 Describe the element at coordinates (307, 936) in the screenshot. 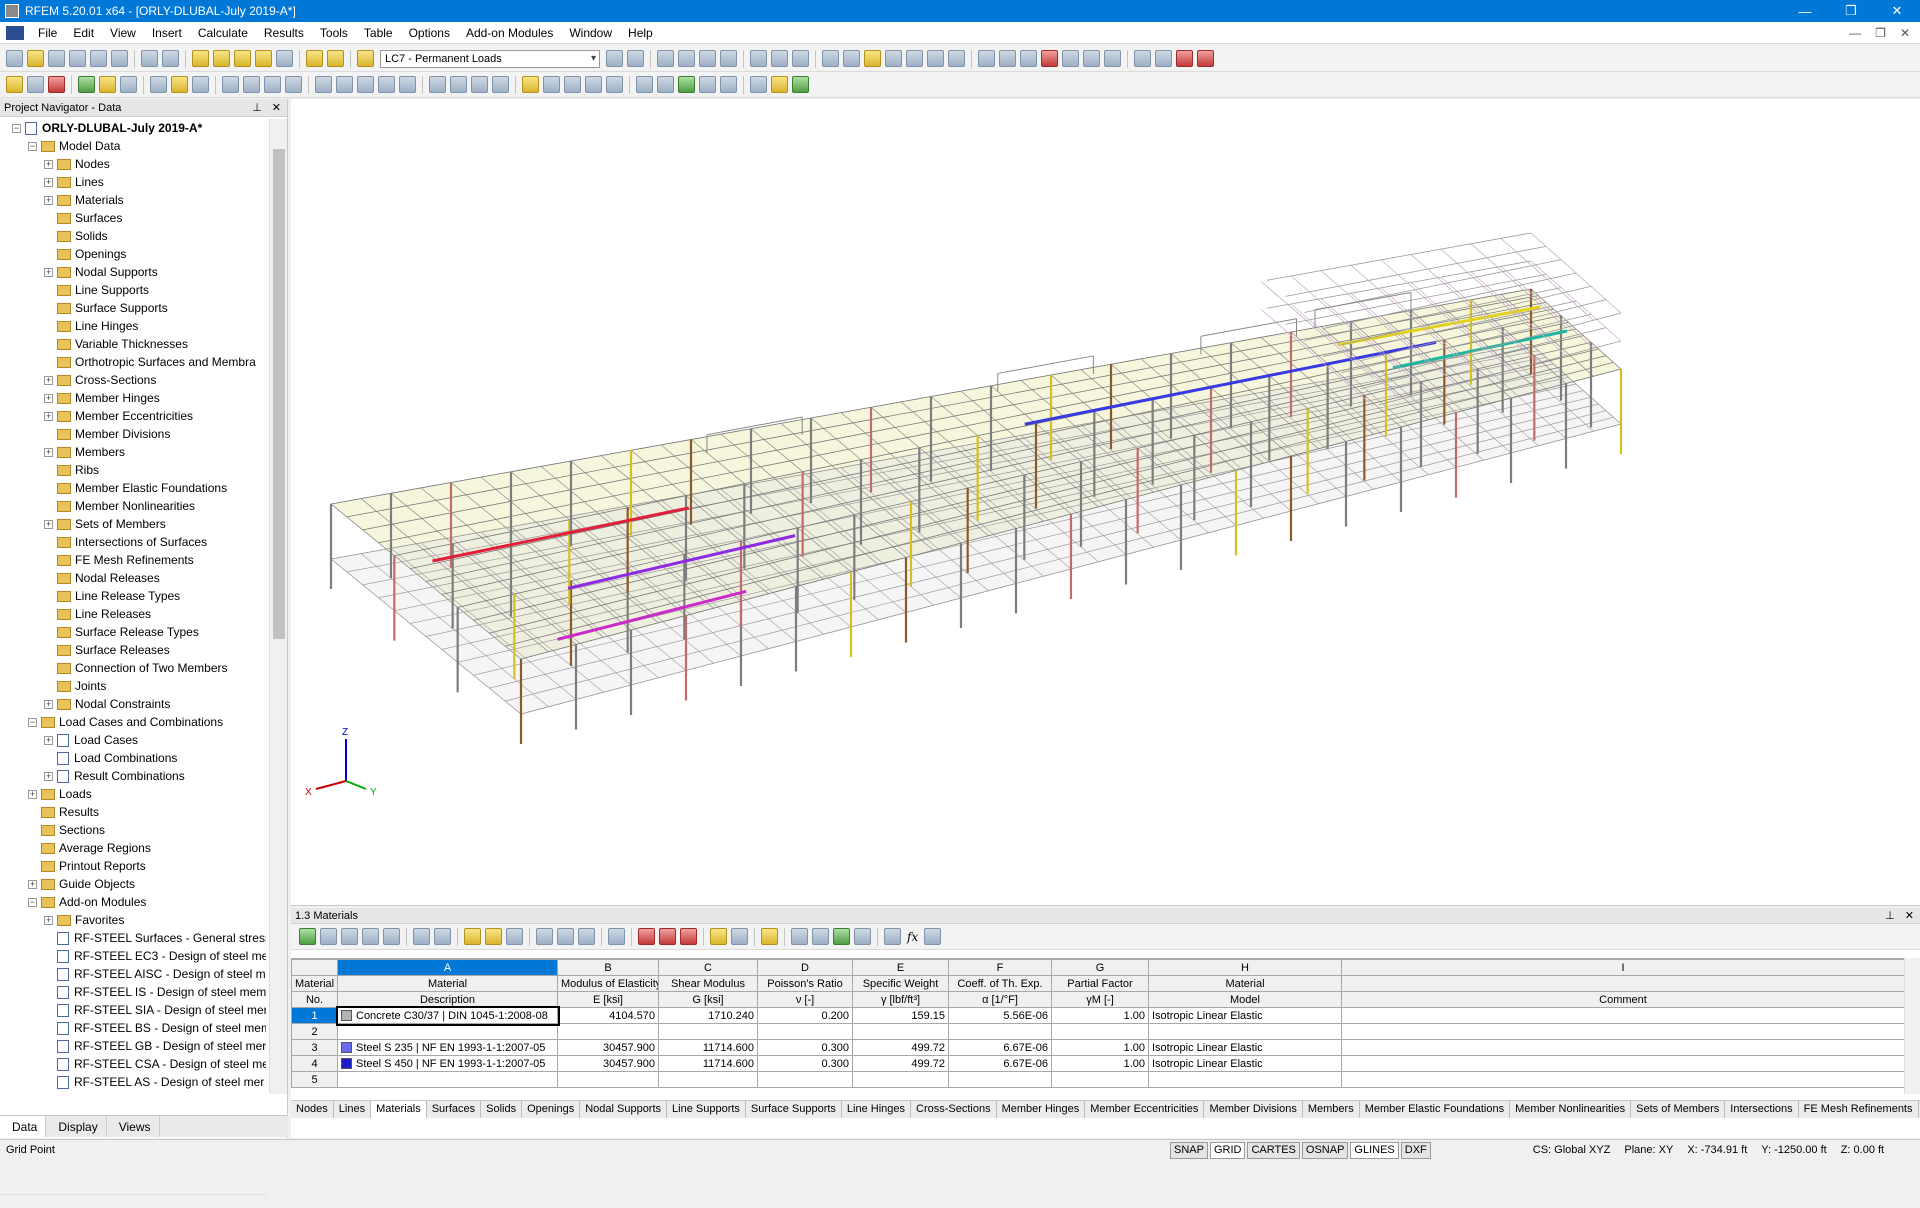

I see `table-edit-icon` at that location.